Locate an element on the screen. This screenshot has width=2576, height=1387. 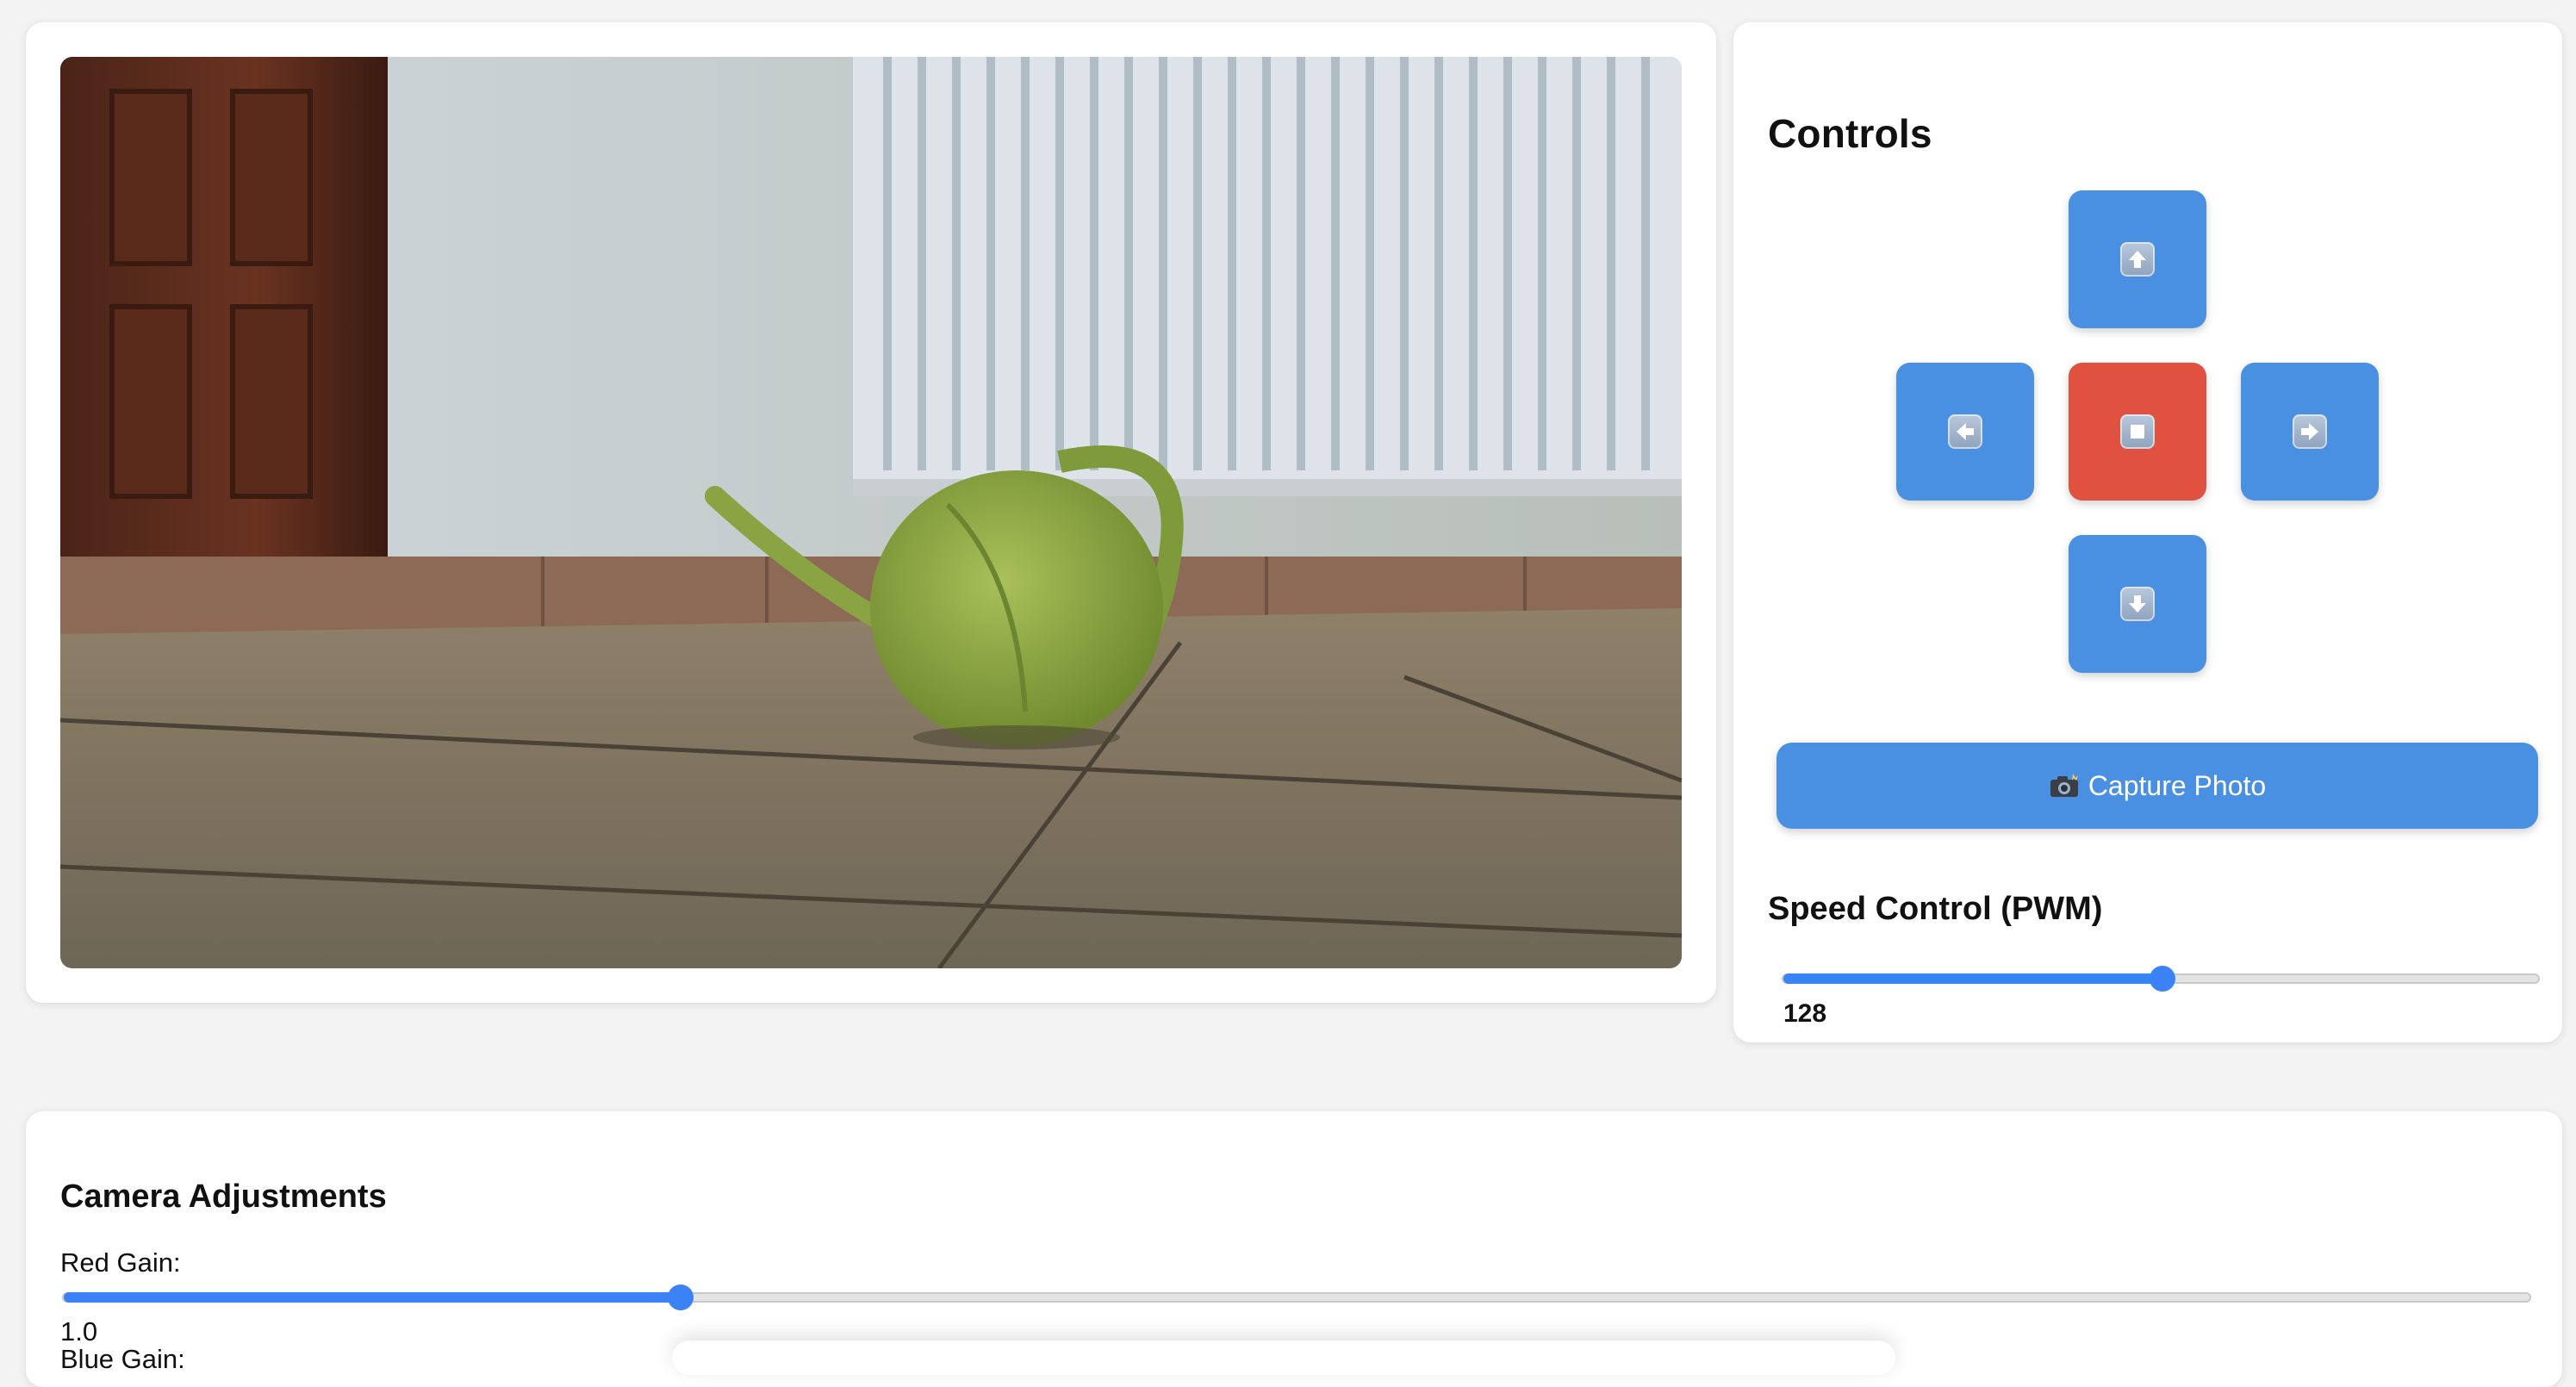
turn-left-button is located at coordinates (1965, 432).